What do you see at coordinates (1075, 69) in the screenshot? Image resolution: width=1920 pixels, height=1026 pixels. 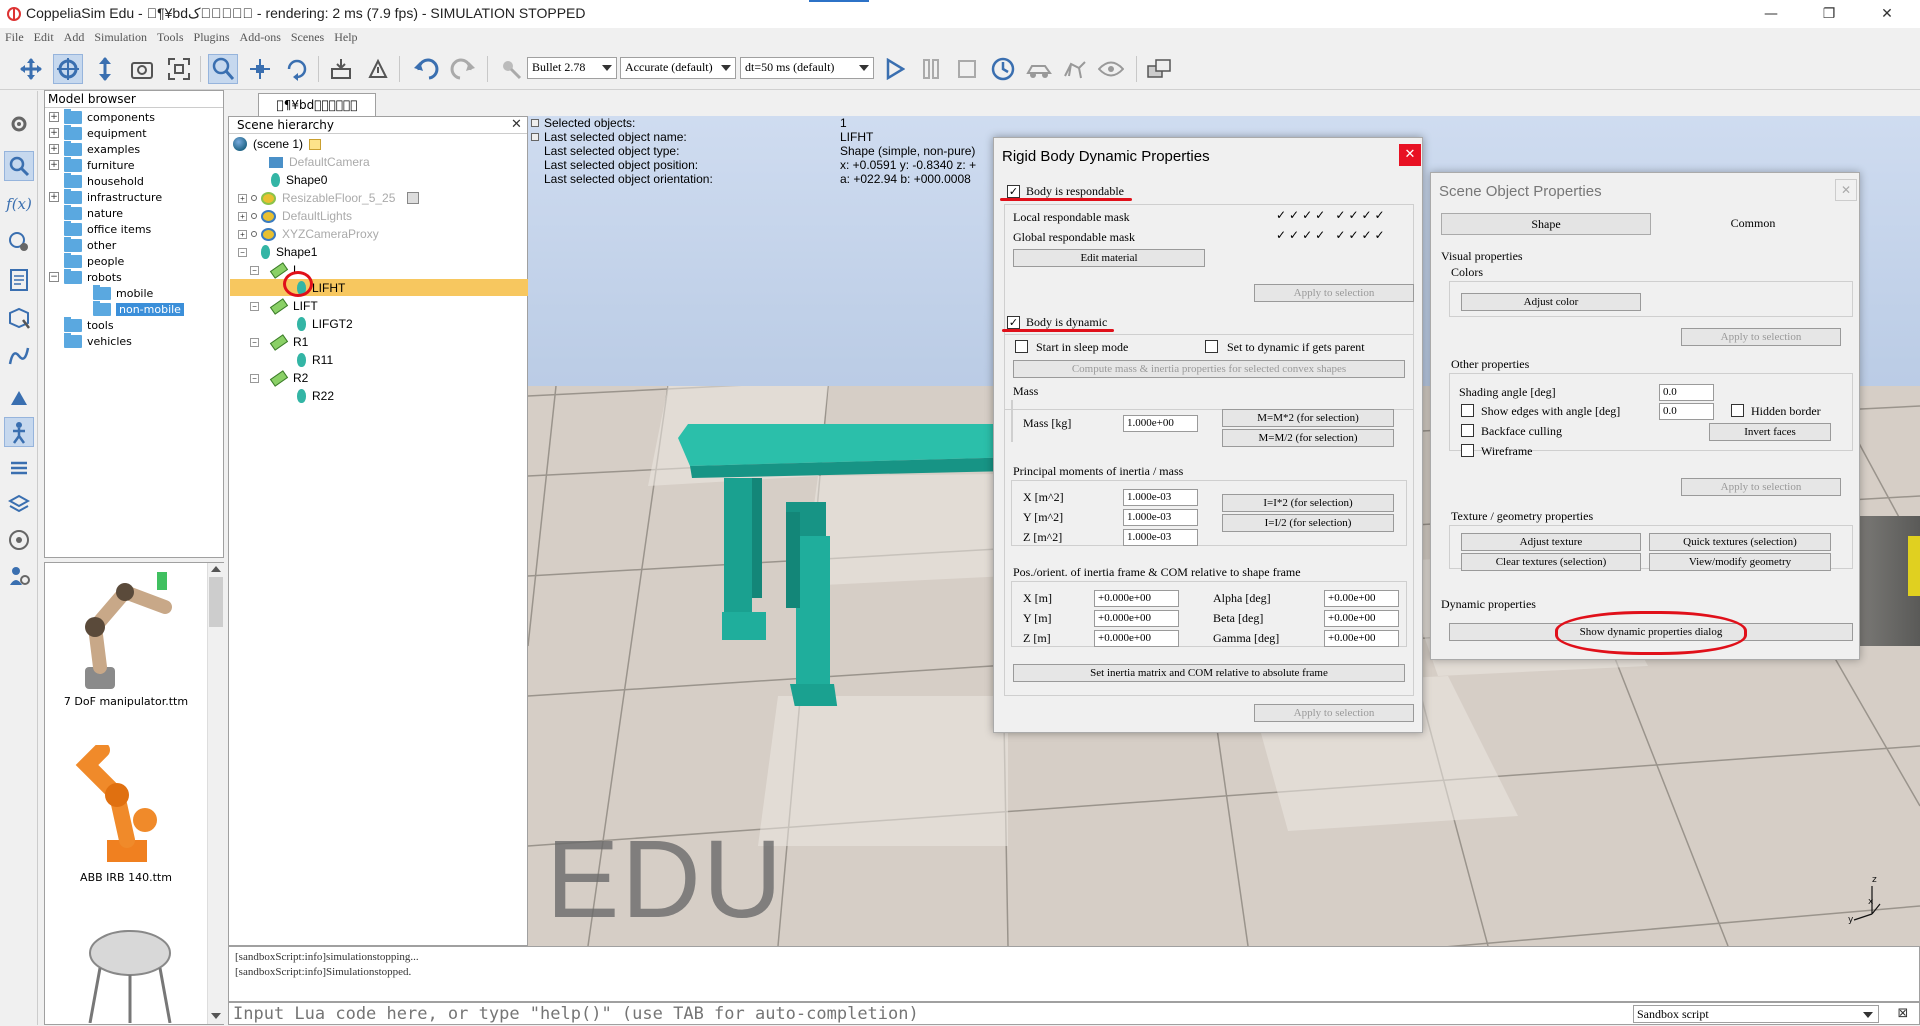 I see `faster-icon` at bounding box center [1075, 69].